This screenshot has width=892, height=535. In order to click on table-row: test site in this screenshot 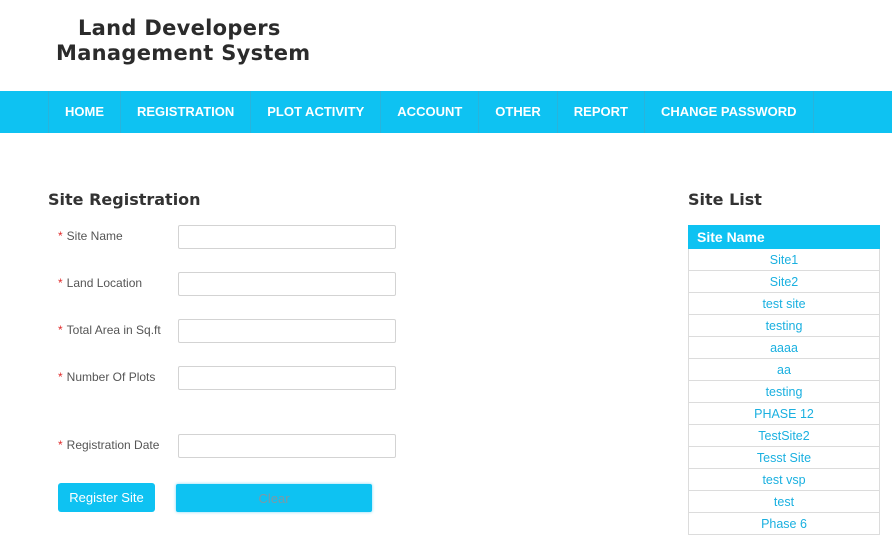, I will do `click(784, 303)`.